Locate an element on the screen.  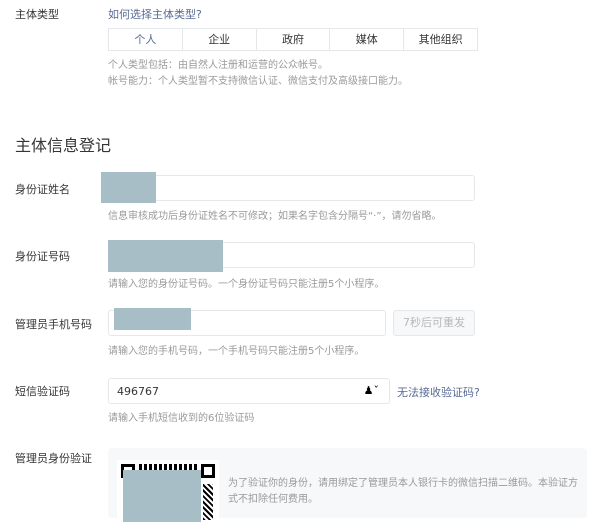
id-name-input is located at coordinates (291, 188).